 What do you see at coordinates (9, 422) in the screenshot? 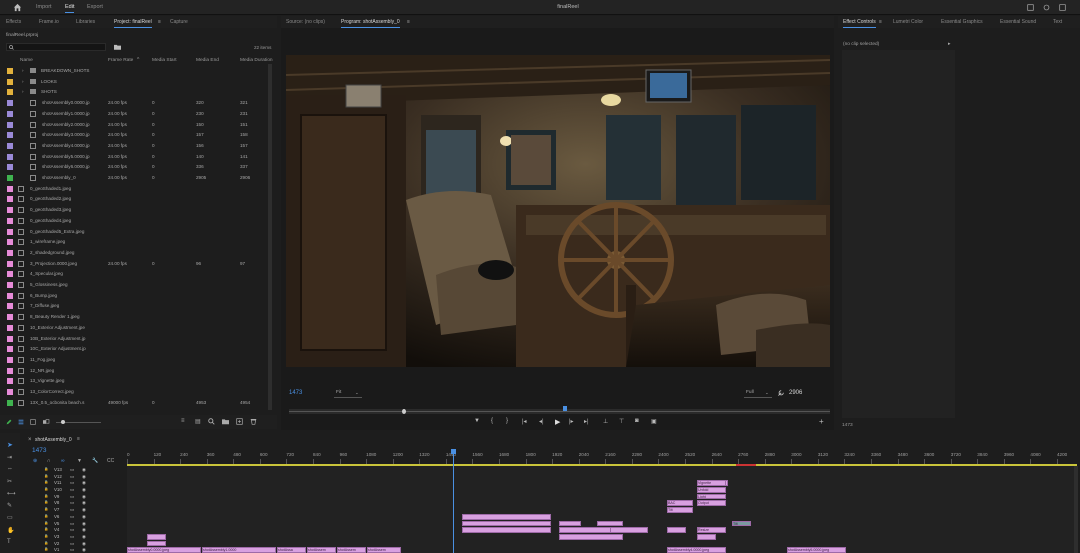
I see `pencil-icon` at bounding box center [9, 422].